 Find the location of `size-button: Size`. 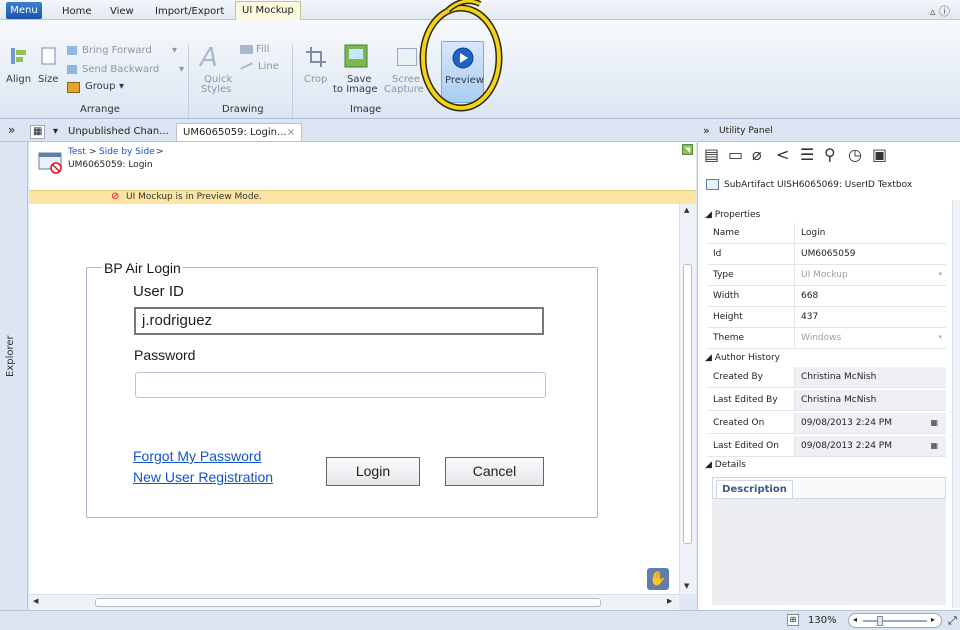

size-button: Size is located at coordinates (48, 79).